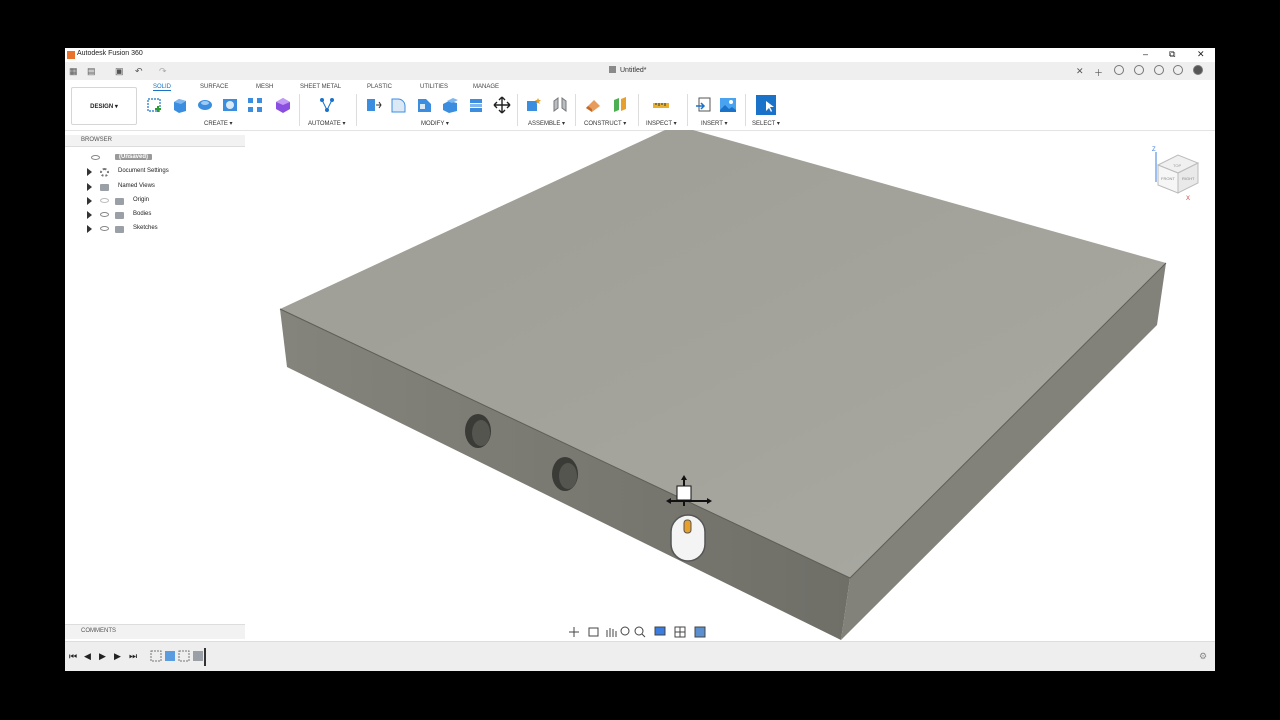  I want to click on file-menu-icon: ▤, so click(91, 71).